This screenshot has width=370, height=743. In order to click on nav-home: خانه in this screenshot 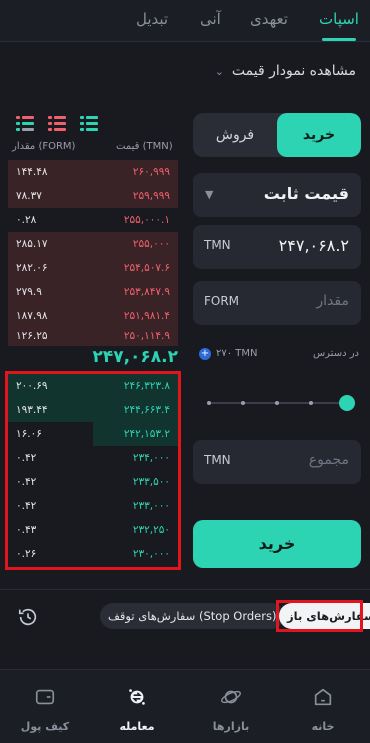, I will do `click(323, 709)`.